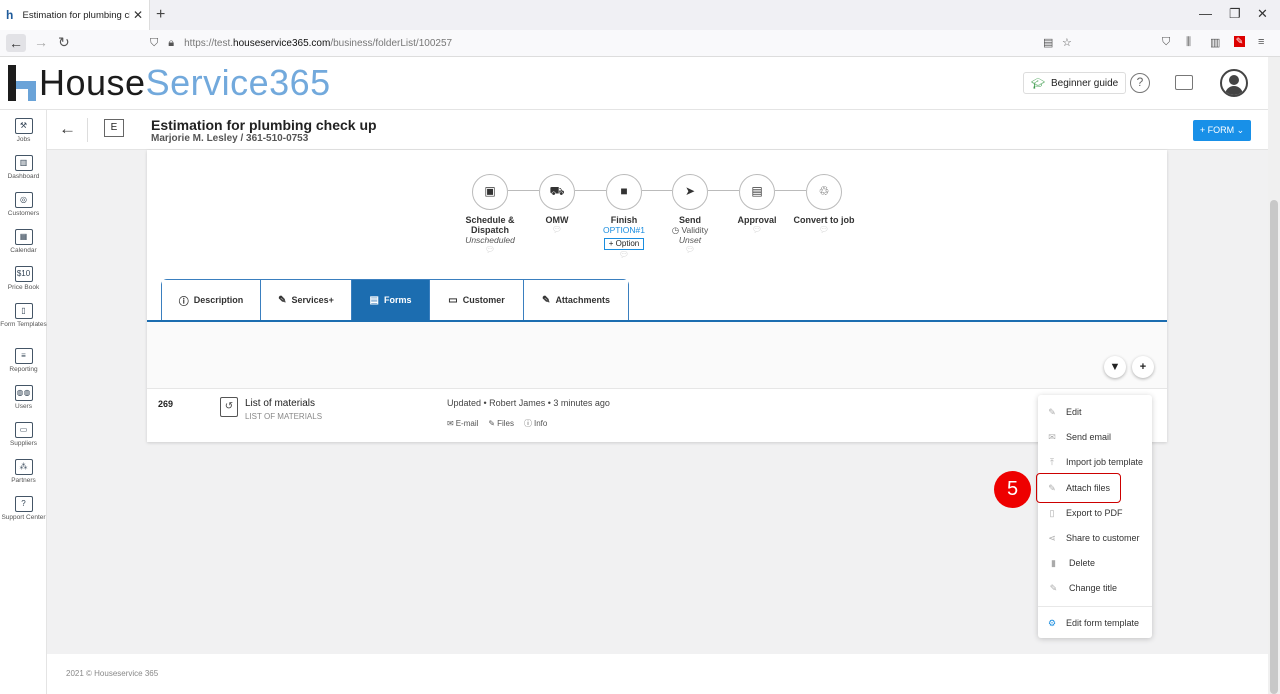  I want to click on restore-icon: ❐, so click(1235, 14).